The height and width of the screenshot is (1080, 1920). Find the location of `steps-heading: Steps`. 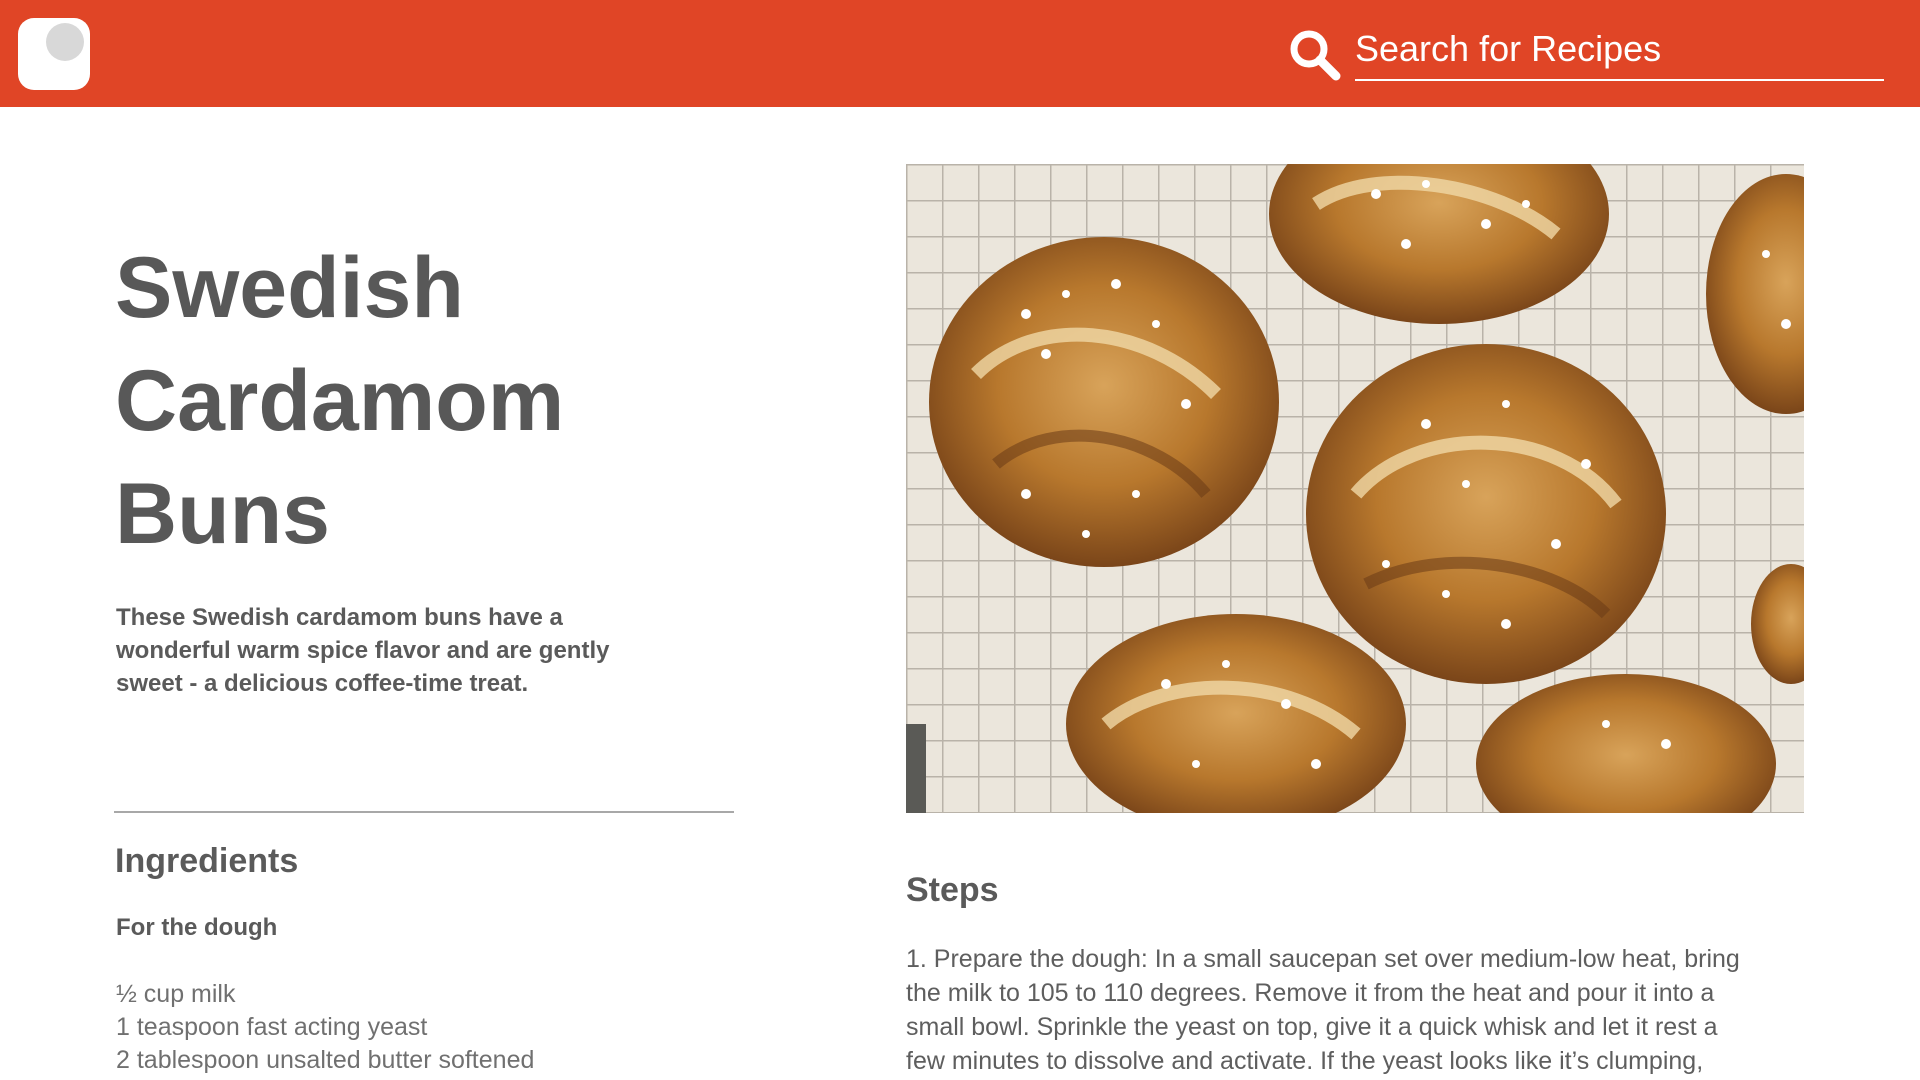

steps-heading: Steps is located at coordinates (952, 890).